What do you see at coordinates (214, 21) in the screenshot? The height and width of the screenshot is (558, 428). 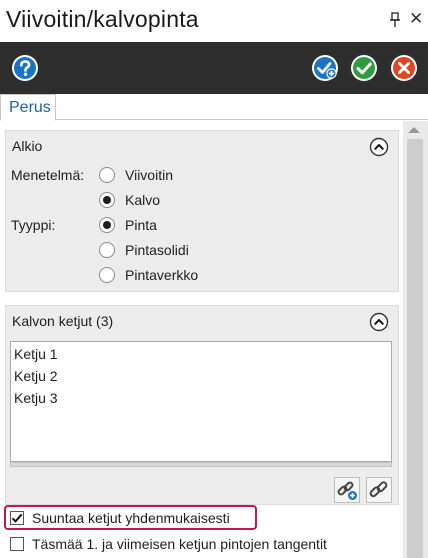 I see `title-bar: Viivoitin/kalvopinta ✕` at bounding box center [214, 21].